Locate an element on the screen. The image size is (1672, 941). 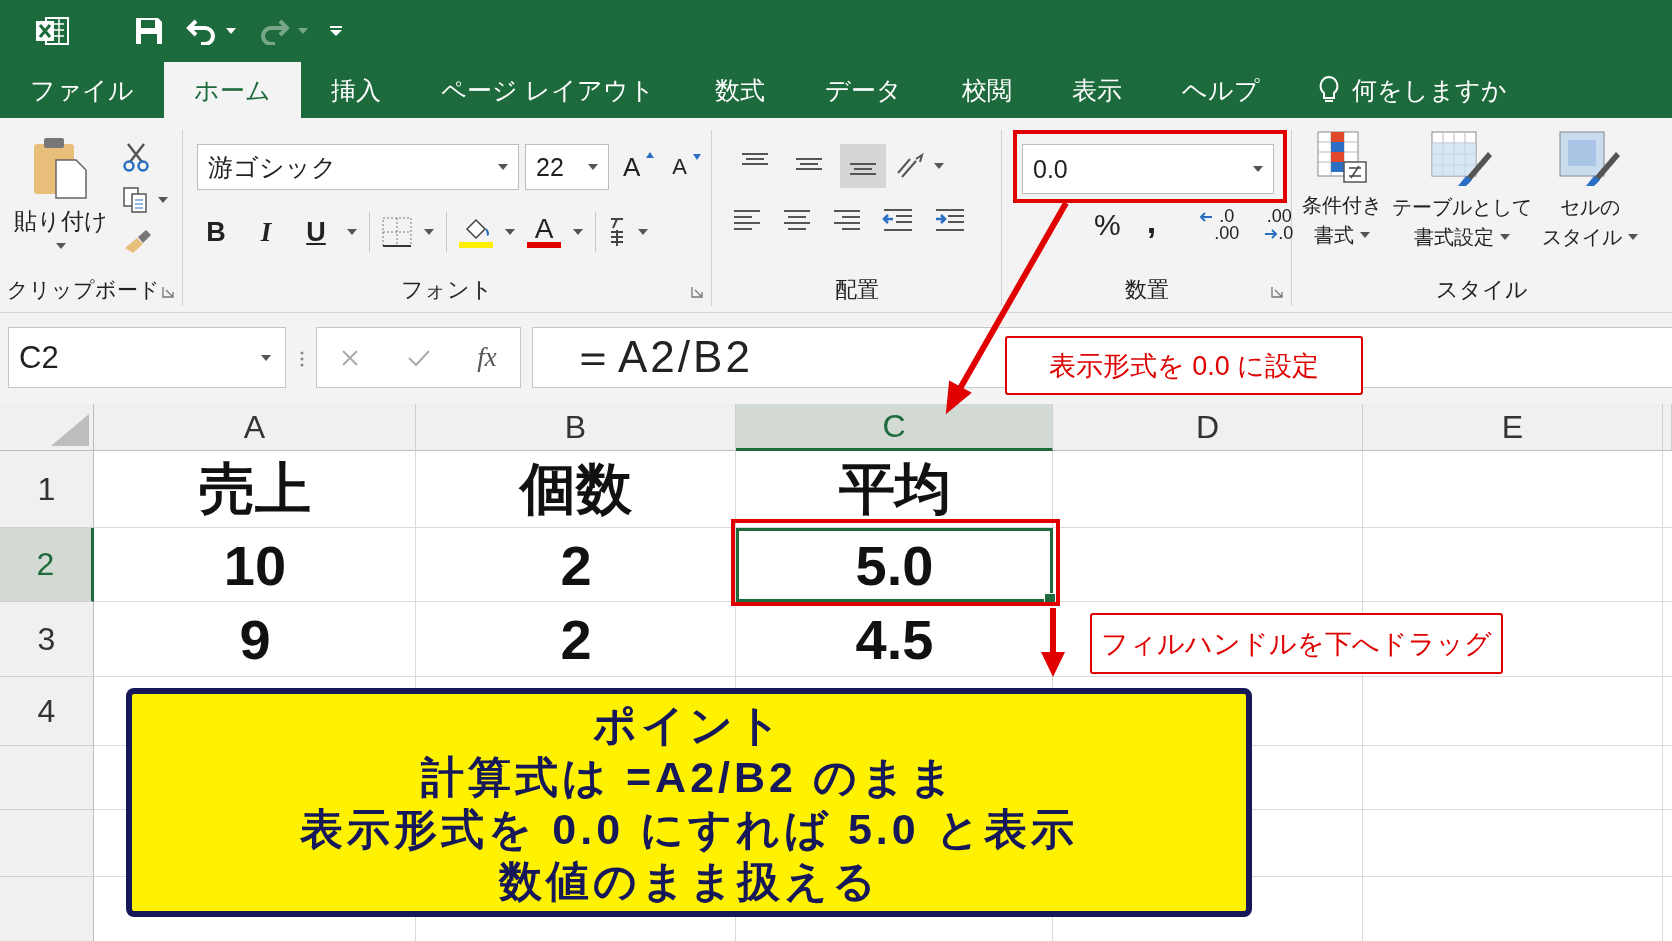
group-label: クリップボード is located at coordinates (83, 290).